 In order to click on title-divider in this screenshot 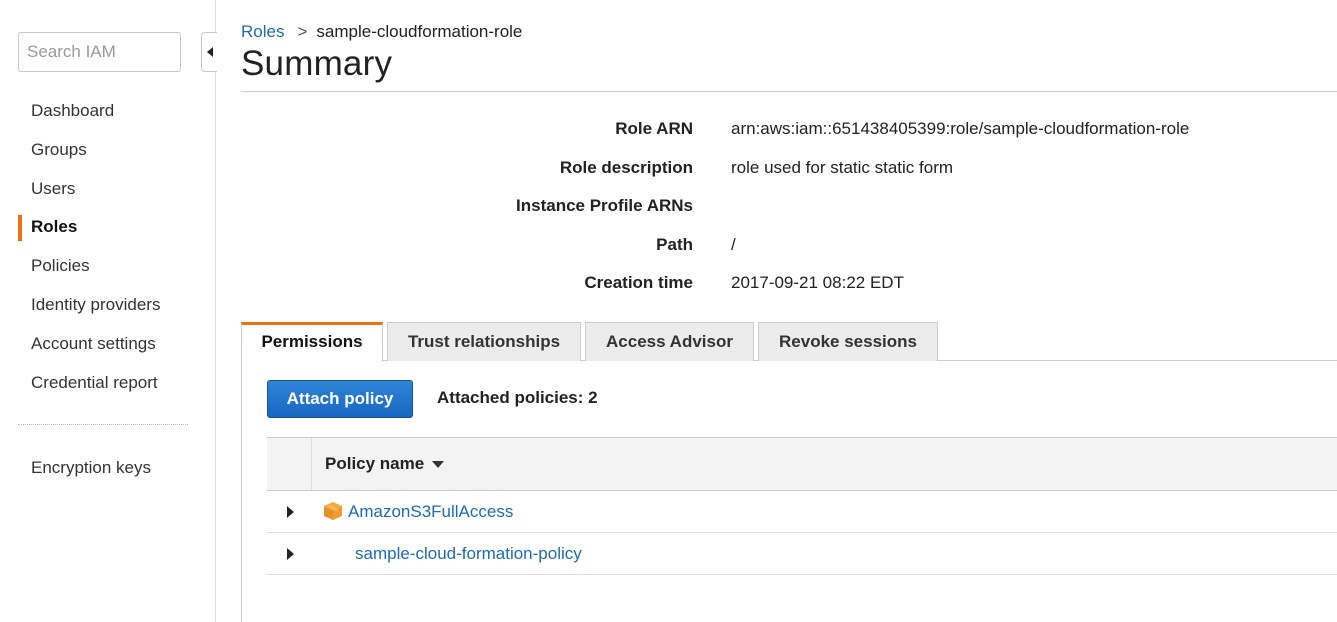, I will do `click(789, 91)`.